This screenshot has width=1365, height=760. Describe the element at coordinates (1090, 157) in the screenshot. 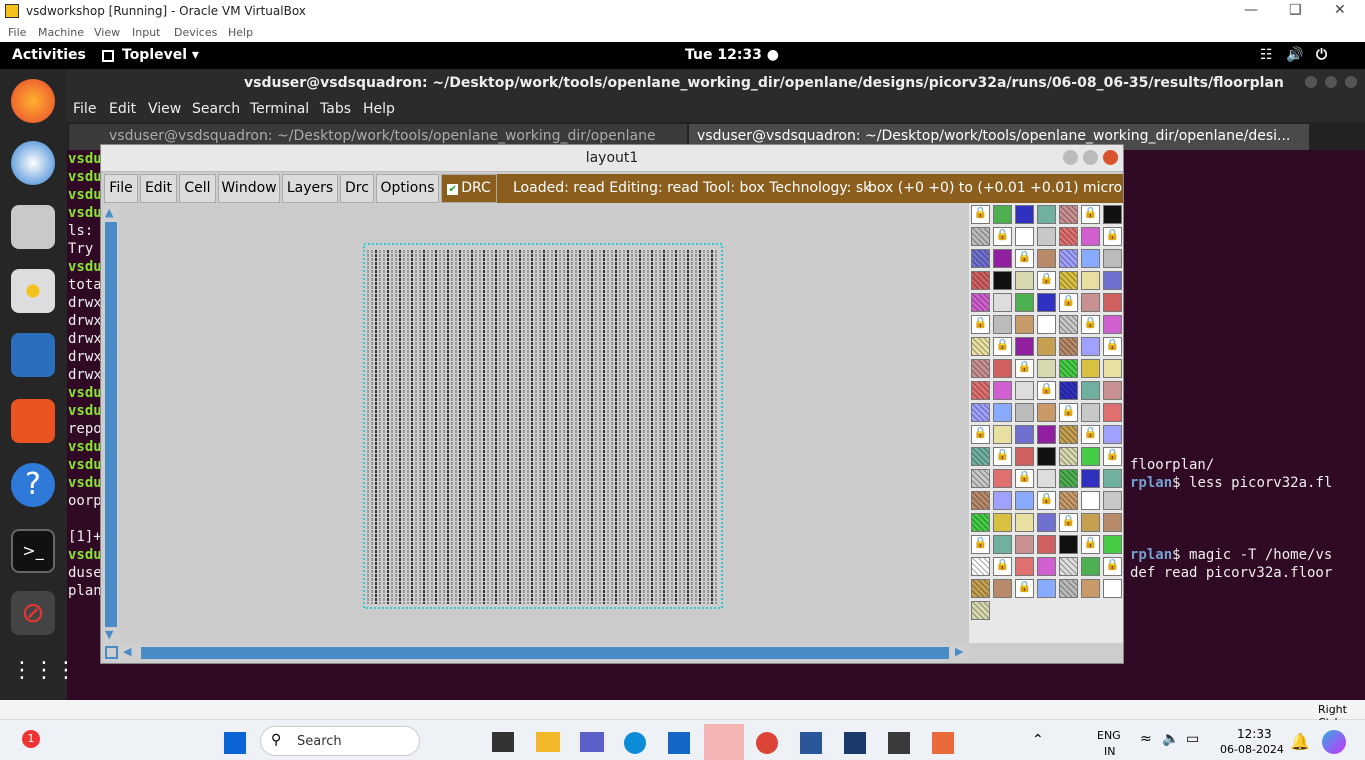

I see `magic-maximize-icon` at that location.